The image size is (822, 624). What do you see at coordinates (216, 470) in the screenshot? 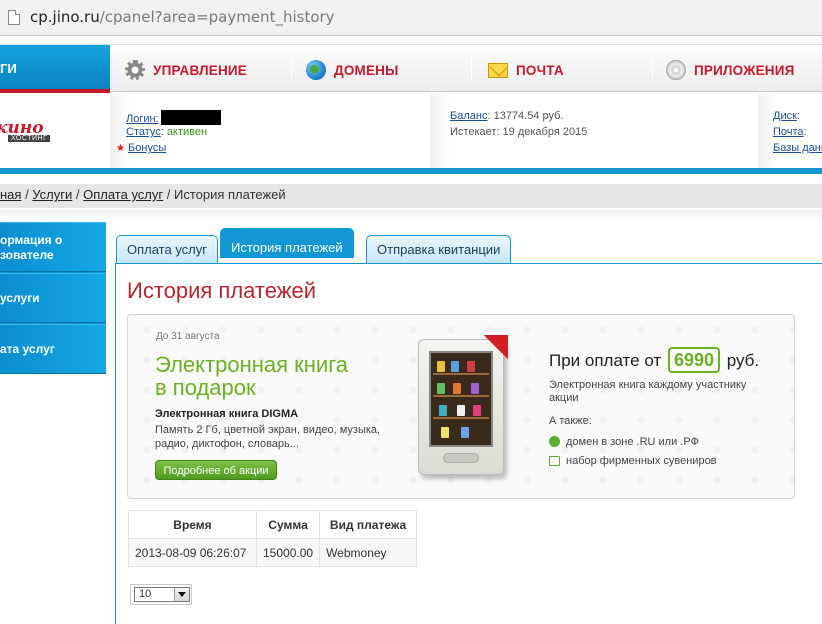
I see `more-info-button: Подробнее об акции` at bounding box center [216, 470].